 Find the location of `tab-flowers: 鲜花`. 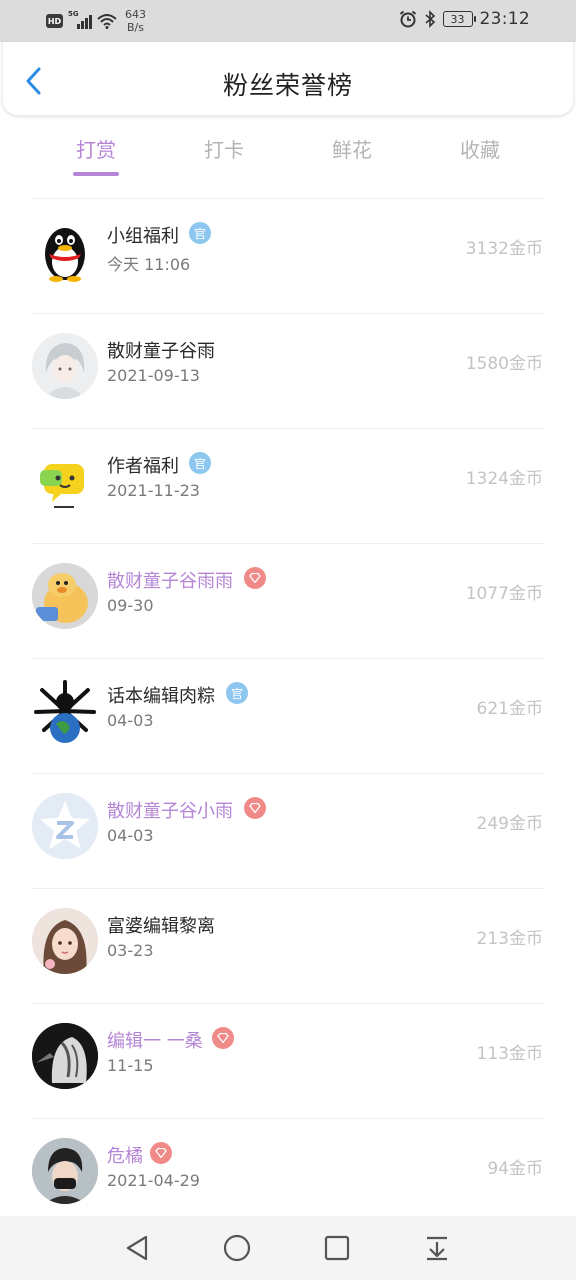

tab-flowers: 鲜花 is located at coordinates (352, 148).